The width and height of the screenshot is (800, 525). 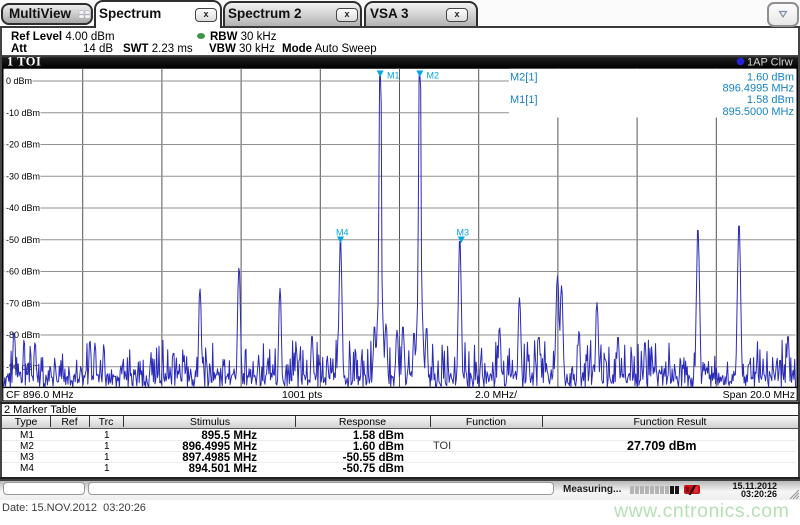 I want to click on svg-text: 1 TOI, so click(x=24, y=62).